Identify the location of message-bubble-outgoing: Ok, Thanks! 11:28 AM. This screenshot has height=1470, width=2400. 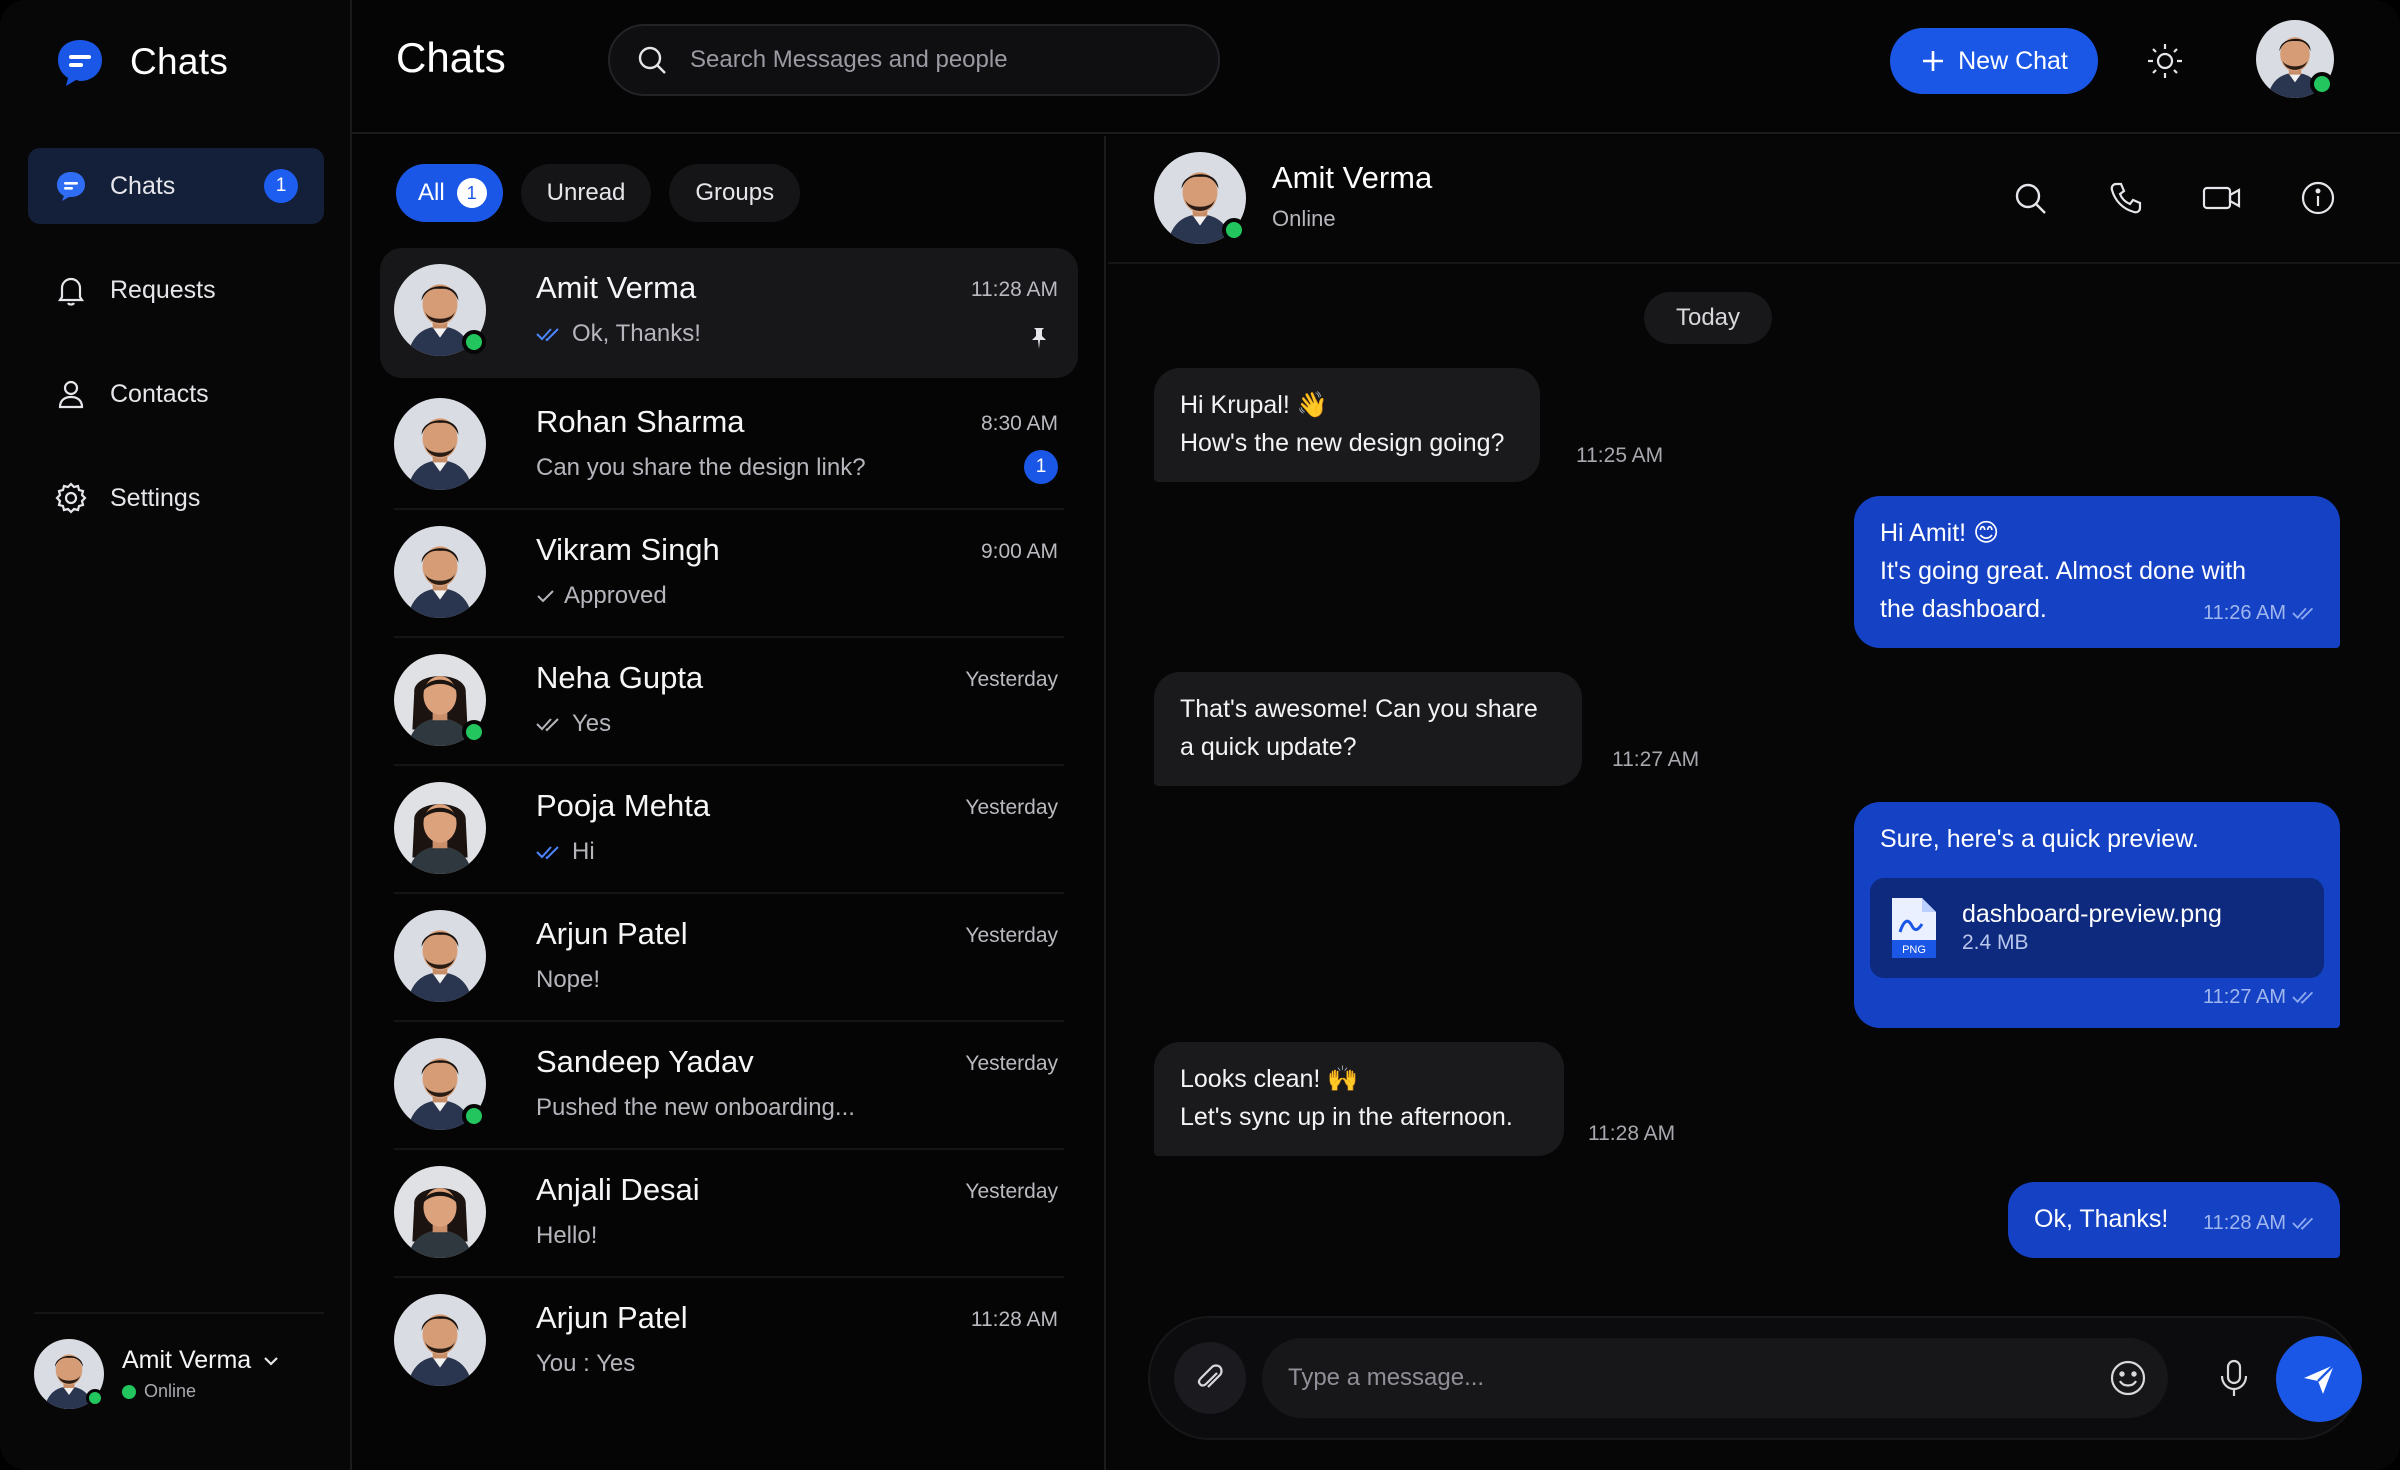
(2174, 1220).